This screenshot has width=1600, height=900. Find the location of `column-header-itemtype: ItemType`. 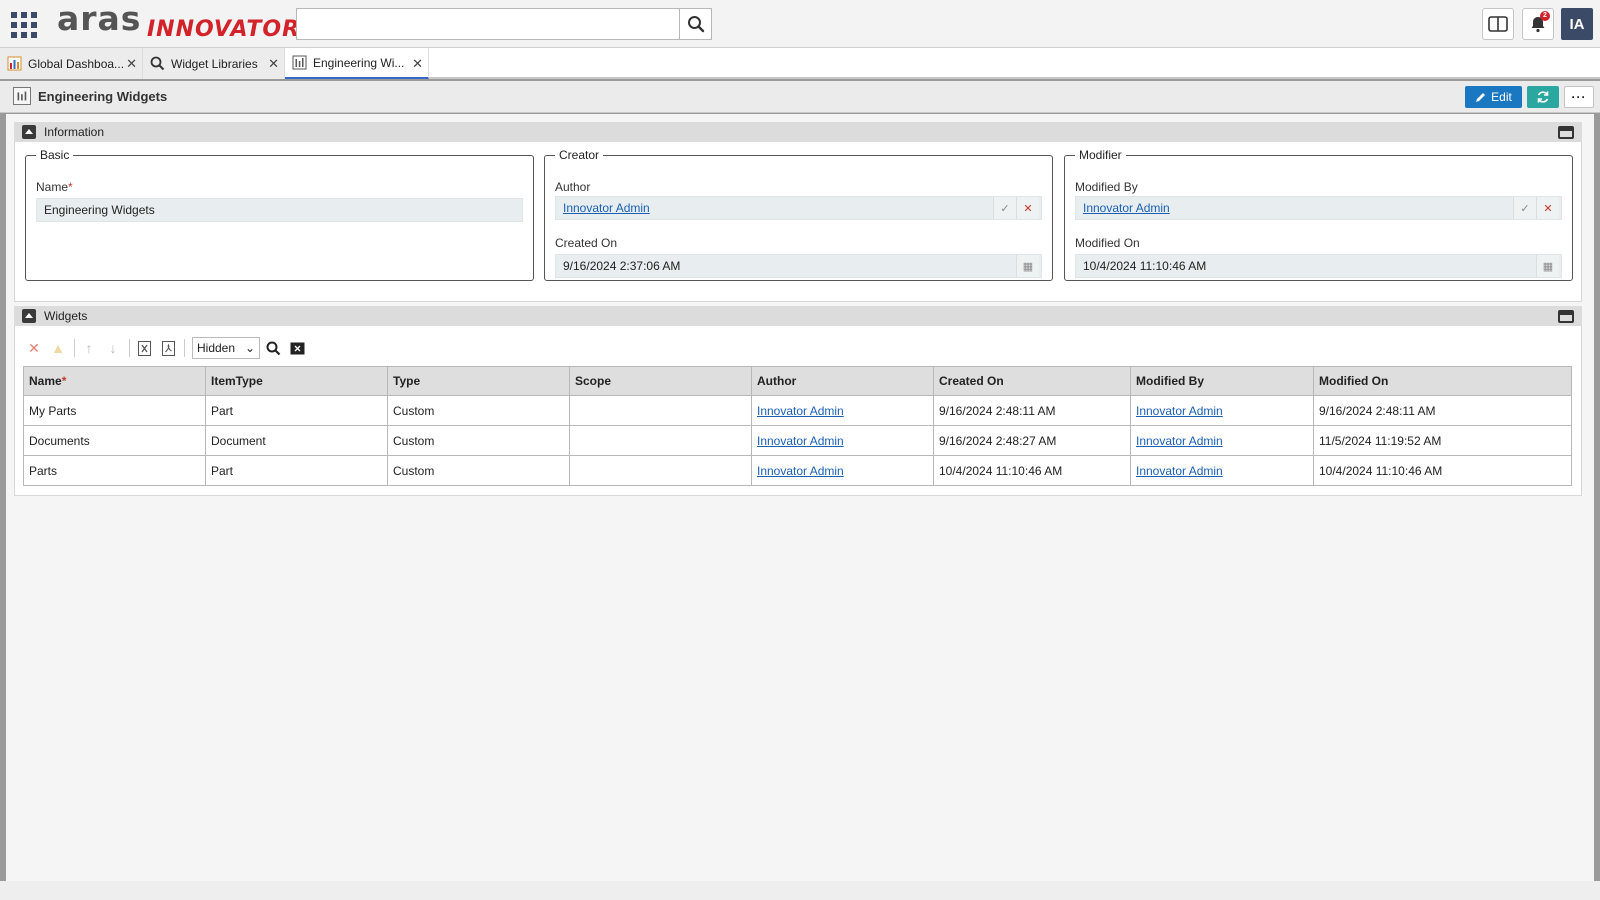

column-header-itemtype: ItemType is located at coordinates (296, 381).